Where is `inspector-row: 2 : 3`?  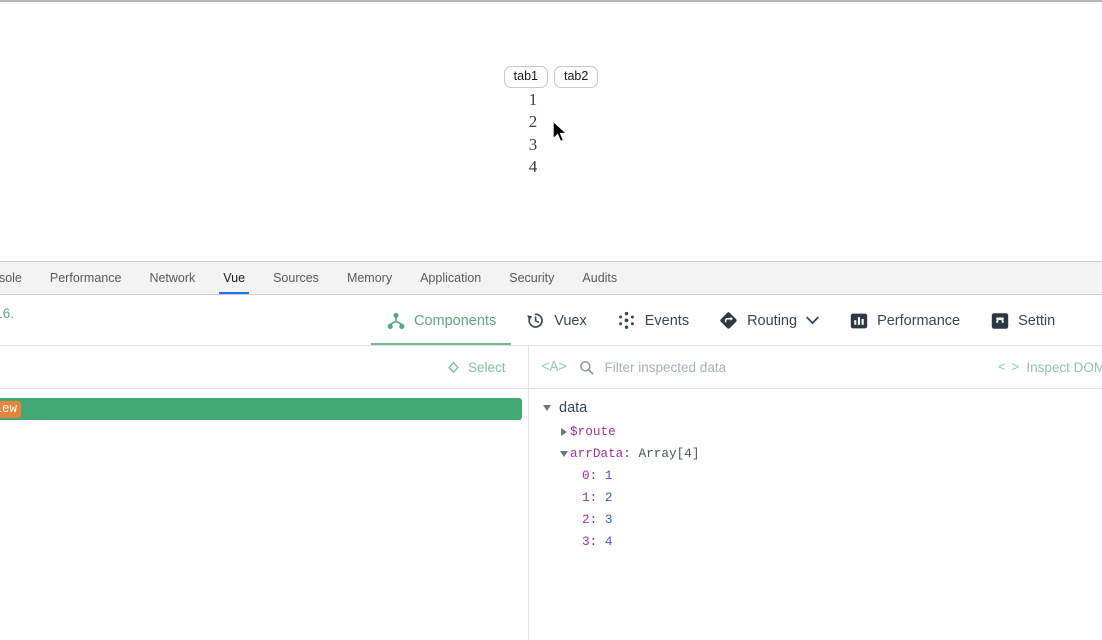
inspector-row: 2 : 3 is located at coordinates (815, 520).